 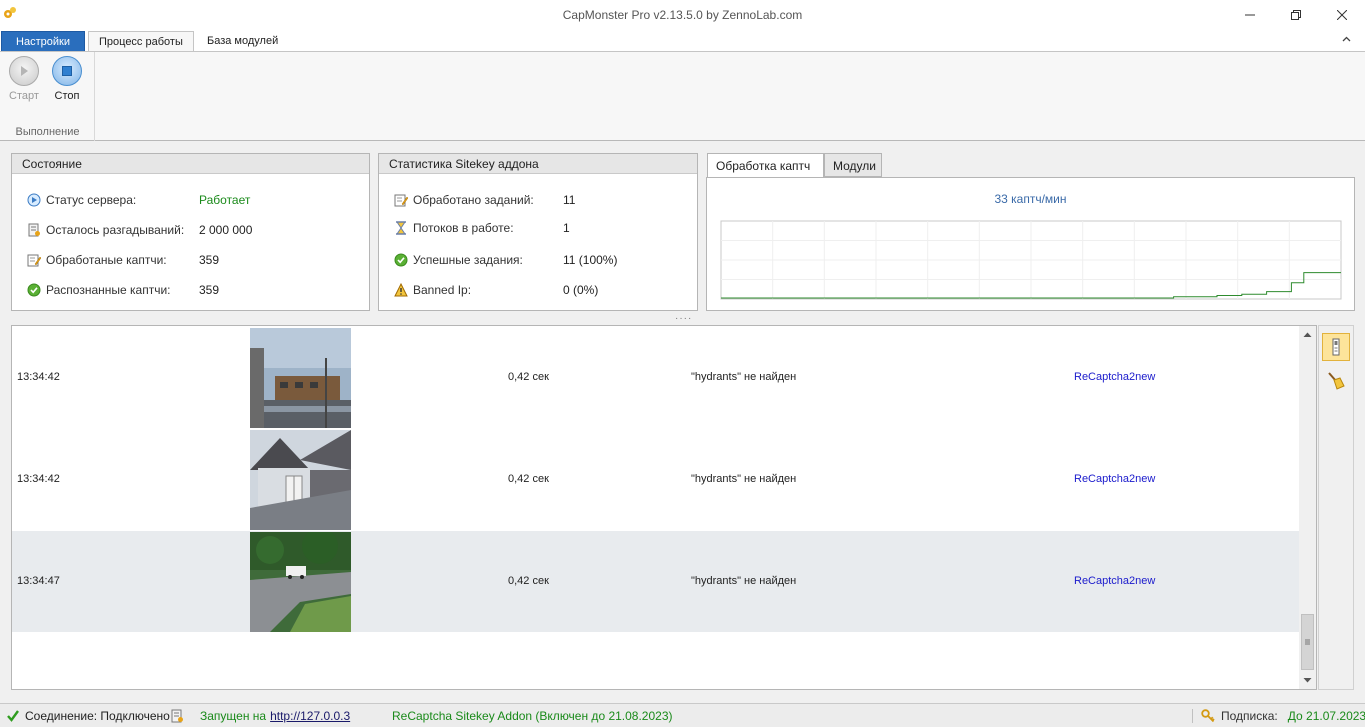 What do you see at coordinates (139, 230) in the screenshot?
I see `remaining-row: Осталось разгадываний: 2 000 000` at bounding box center [139, 230].